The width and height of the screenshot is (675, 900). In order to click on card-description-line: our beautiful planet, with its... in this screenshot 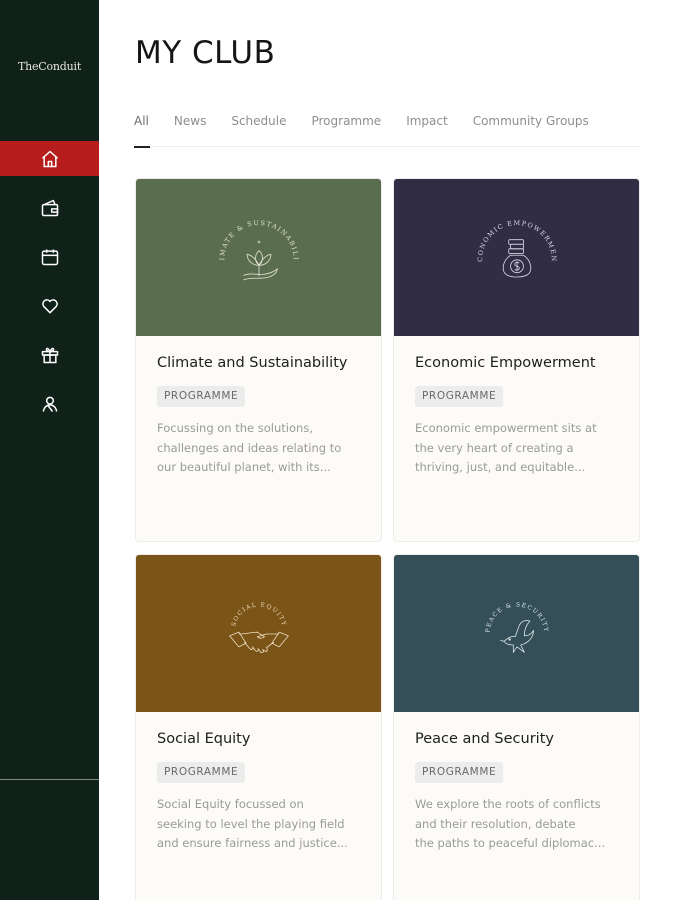, I will do `click(244, 467)`.